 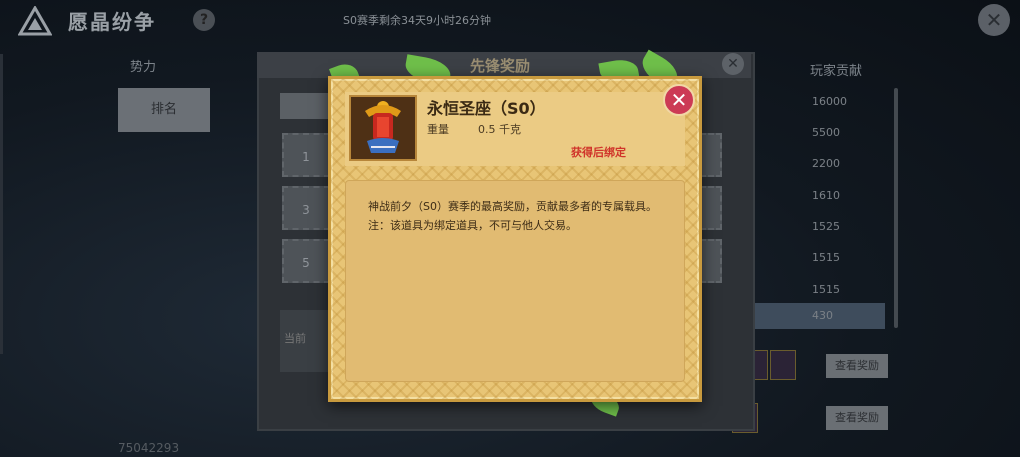 I want to click on bind-on-acquire-note: 获得后绑定, so click(x=598, y=152).